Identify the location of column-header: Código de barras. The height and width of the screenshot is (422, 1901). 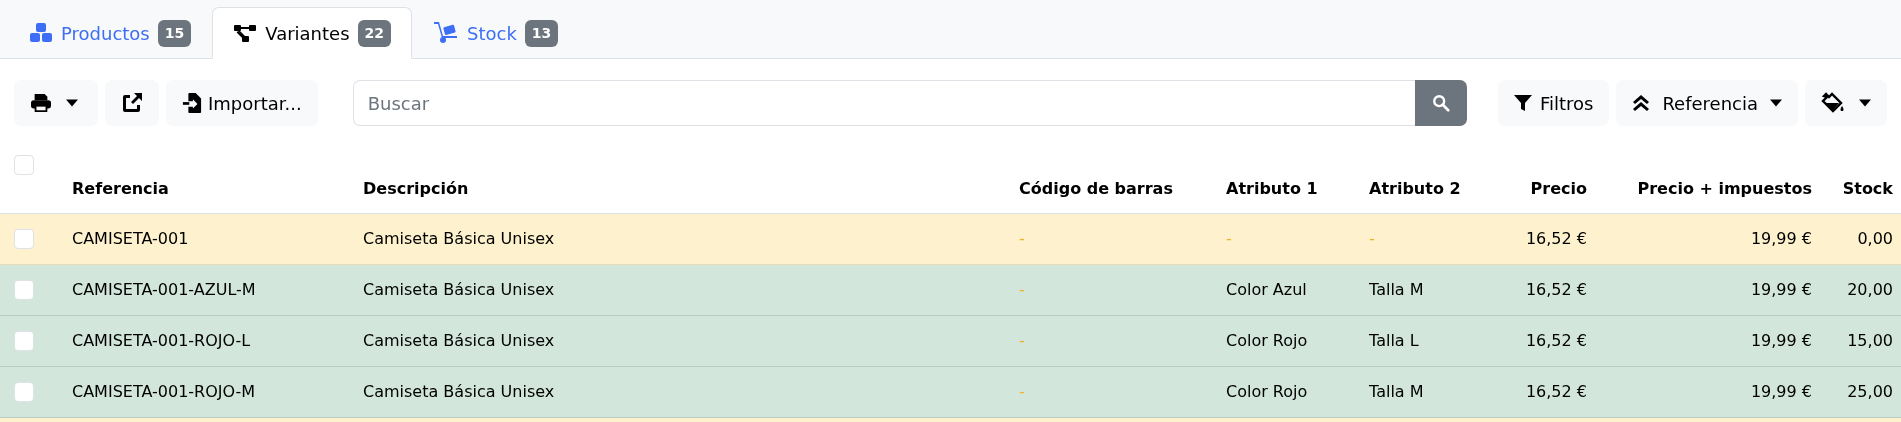
(1114, 176).